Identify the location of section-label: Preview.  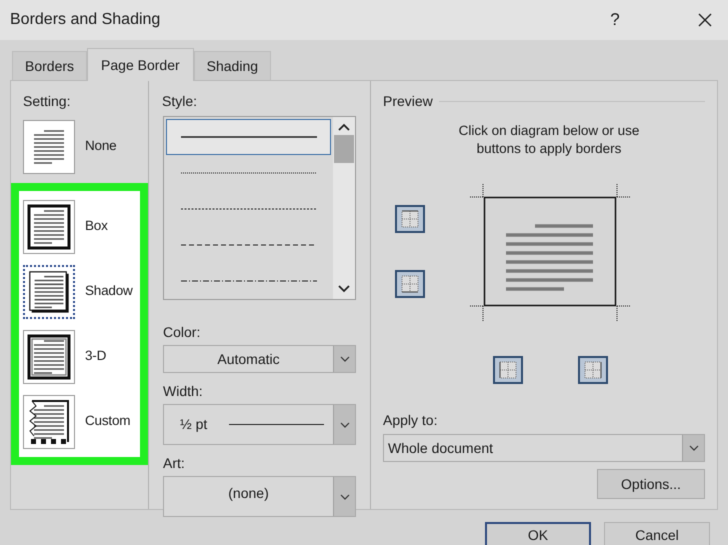
(408, 101).